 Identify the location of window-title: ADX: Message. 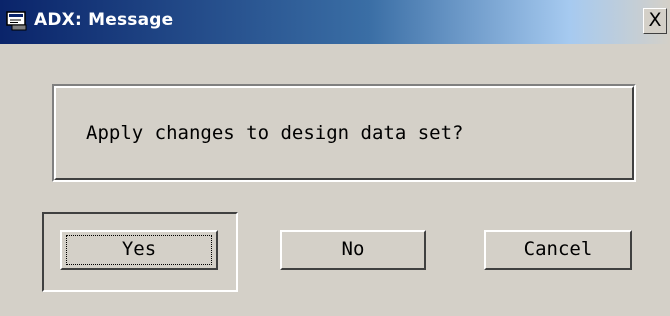
(104, 20).